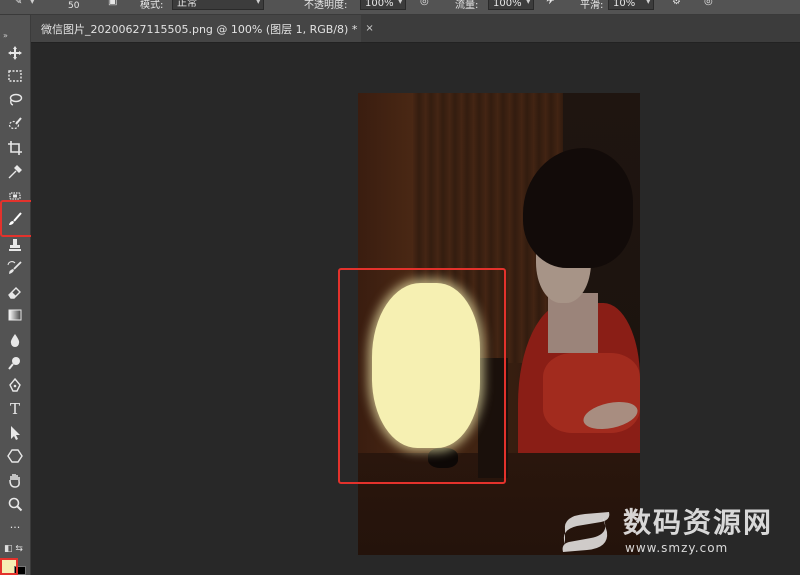  I want to click on mode-select: 正常, so click(218, 5).